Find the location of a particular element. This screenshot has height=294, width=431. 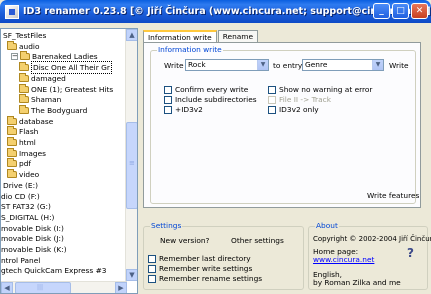

tree-item: Disc One All Their Gr is located at coordinates (65, 68).